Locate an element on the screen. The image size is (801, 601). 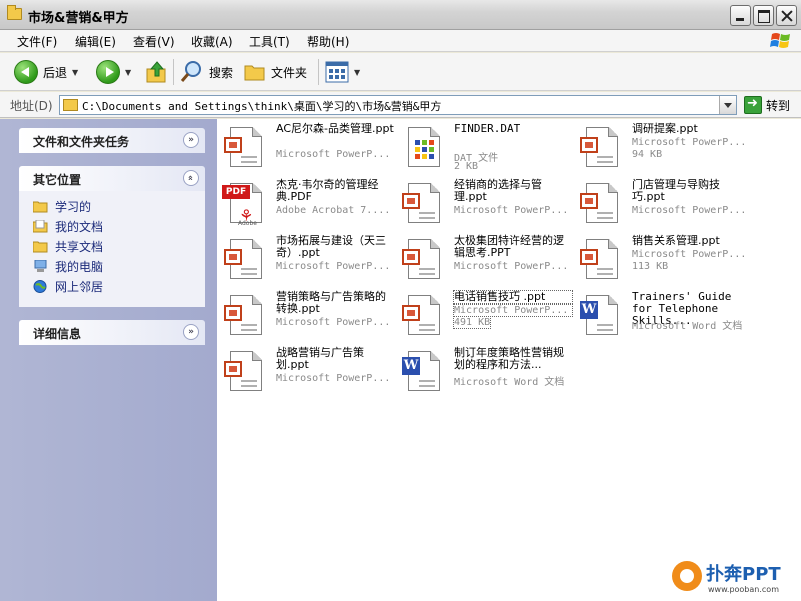
folders-button: 文件夹 is located at coordinates (275, 72).